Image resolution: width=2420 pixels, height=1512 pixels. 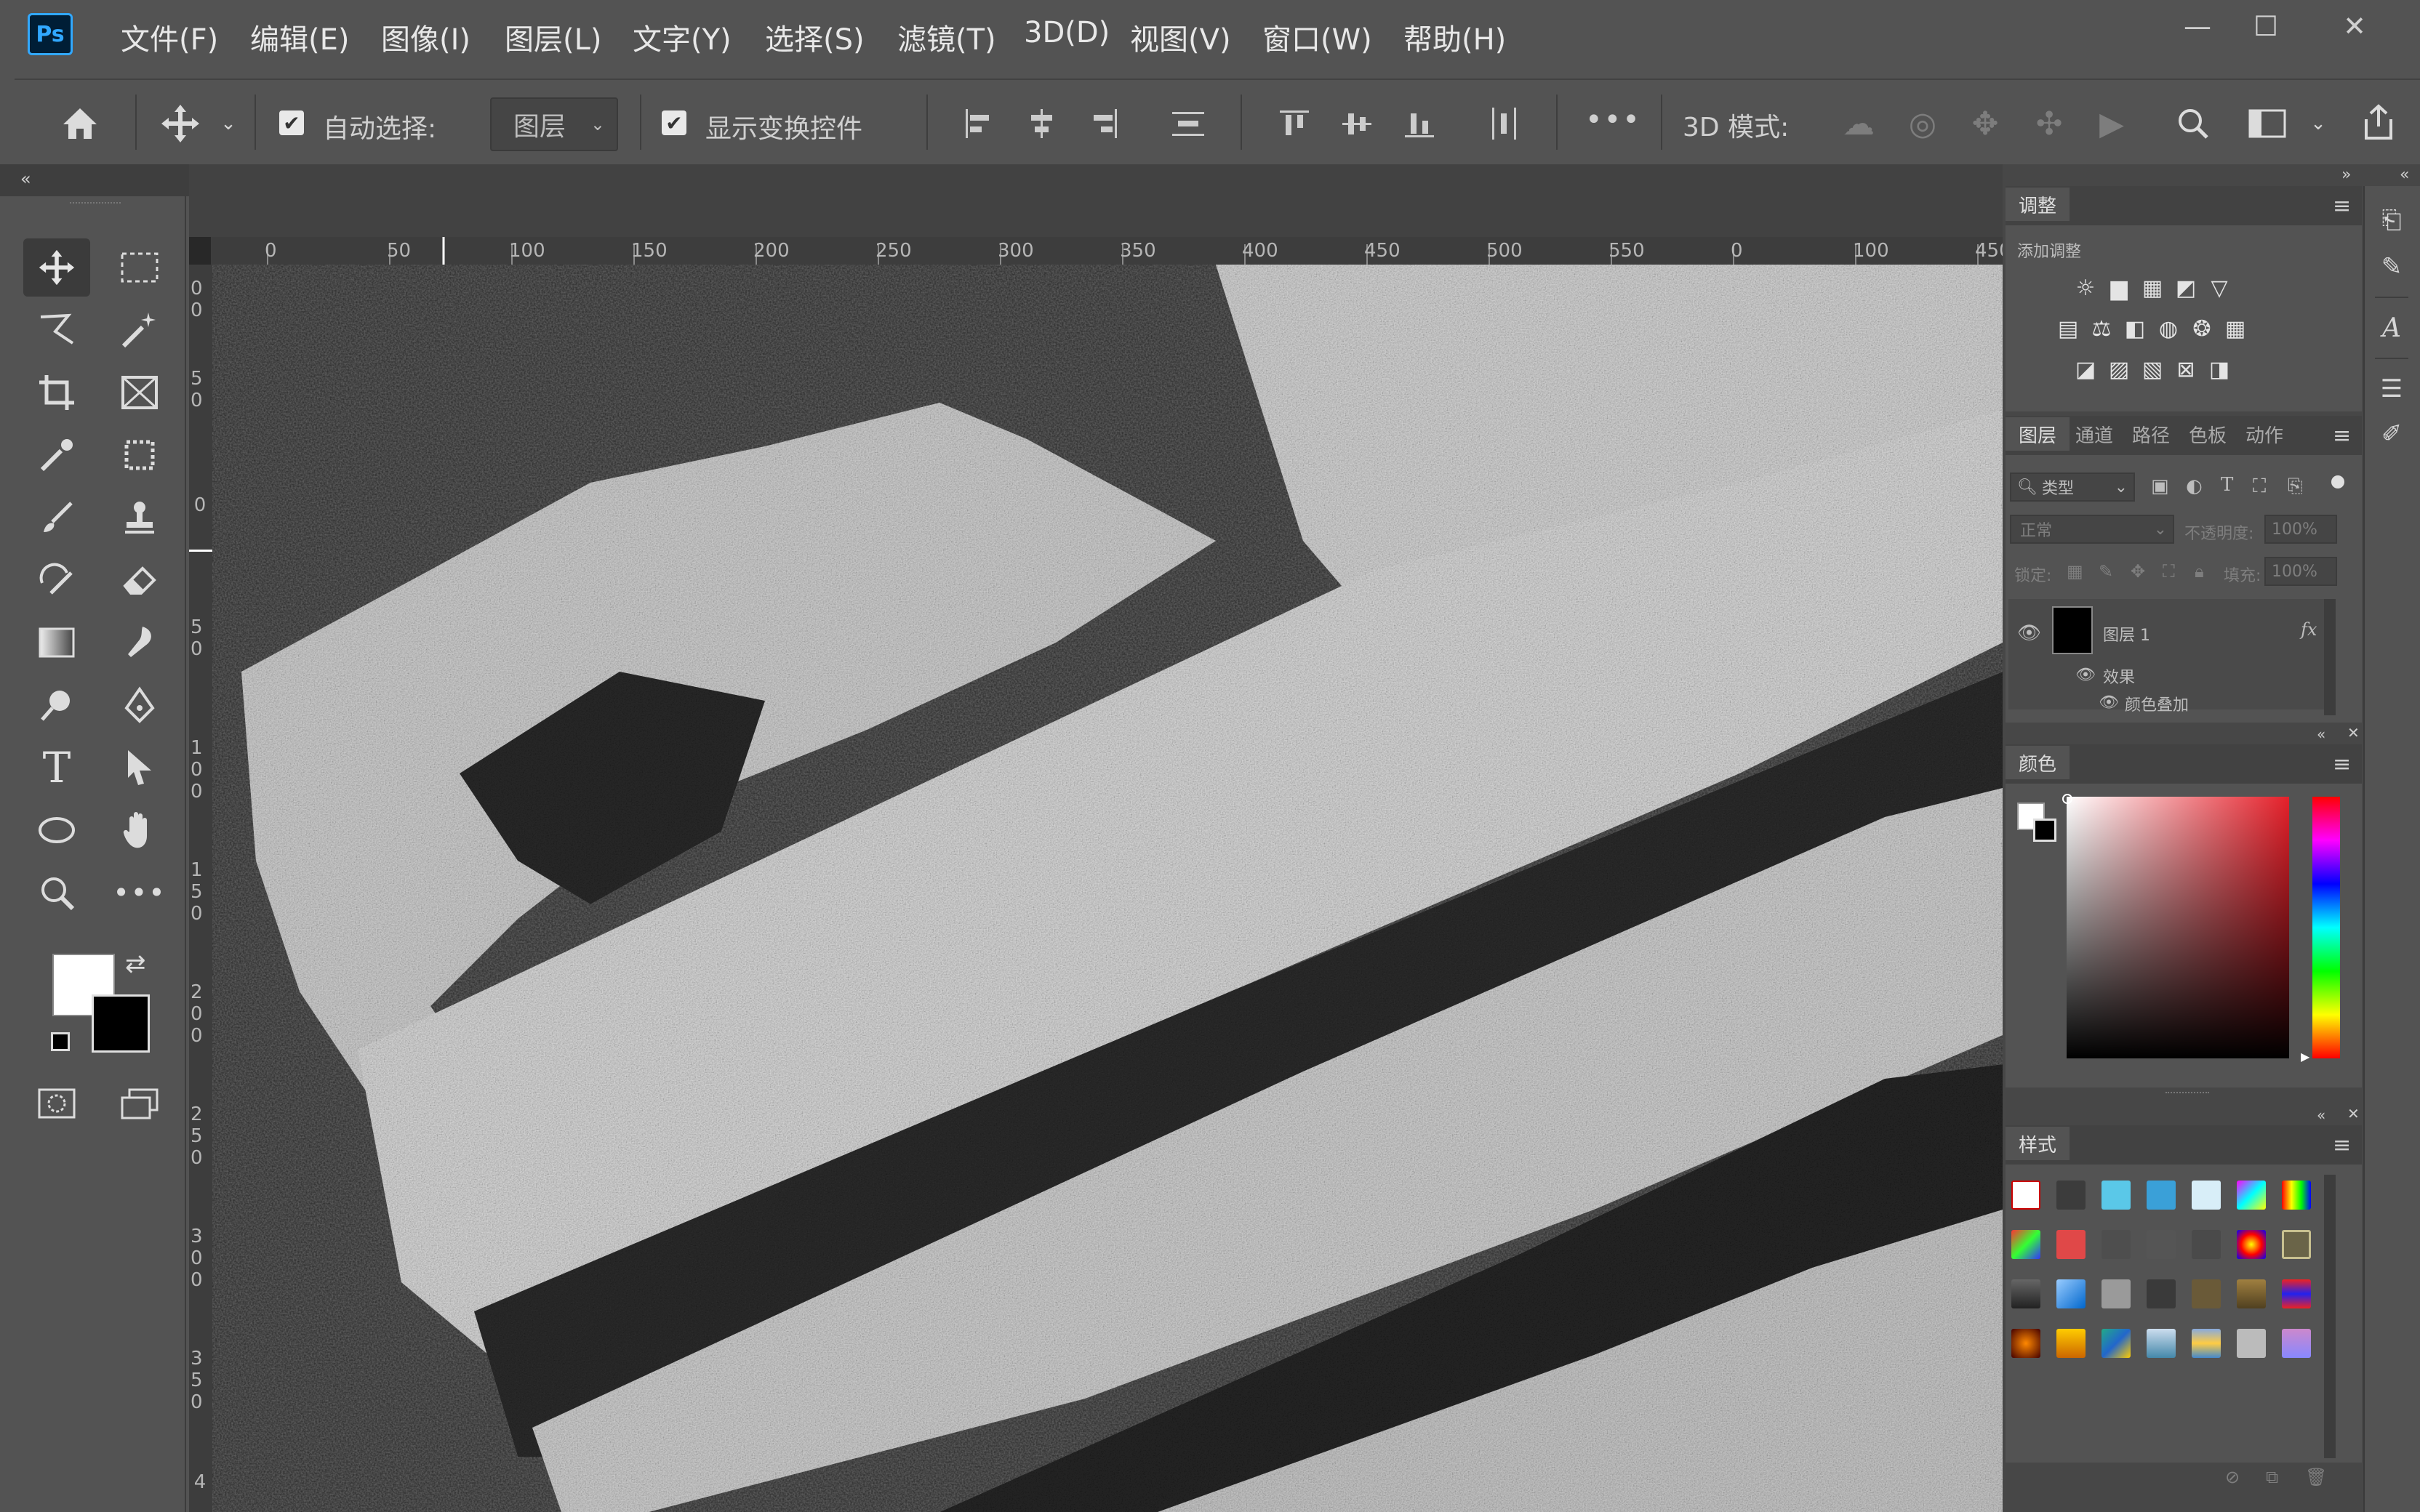 I want to click on levels-icon: ▆, so click(x=2119, y=288).